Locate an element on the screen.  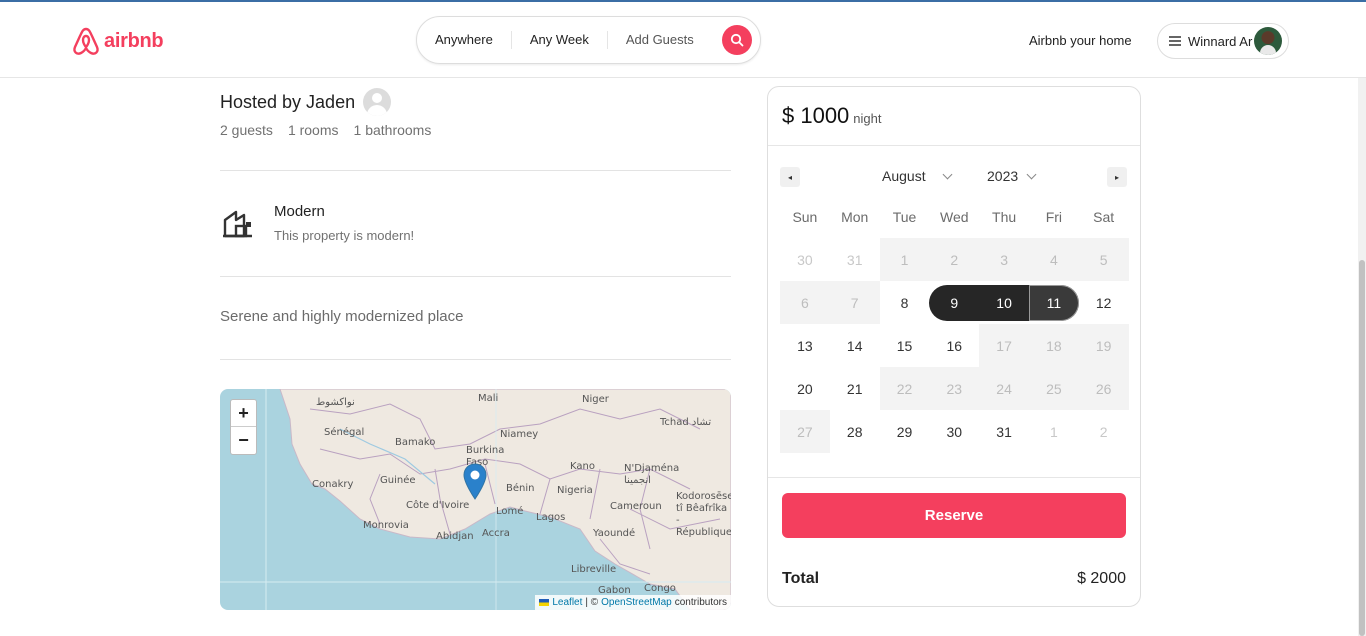
page-scrollbar is located at coordinates (1362, 357).